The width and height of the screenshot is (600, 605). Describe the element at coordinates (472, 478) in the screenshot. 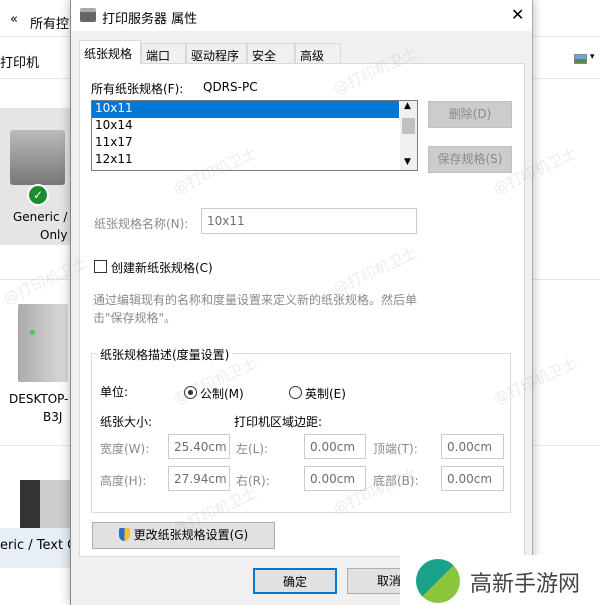

I see `bottom-margin-input: 0.00cm` at that location.